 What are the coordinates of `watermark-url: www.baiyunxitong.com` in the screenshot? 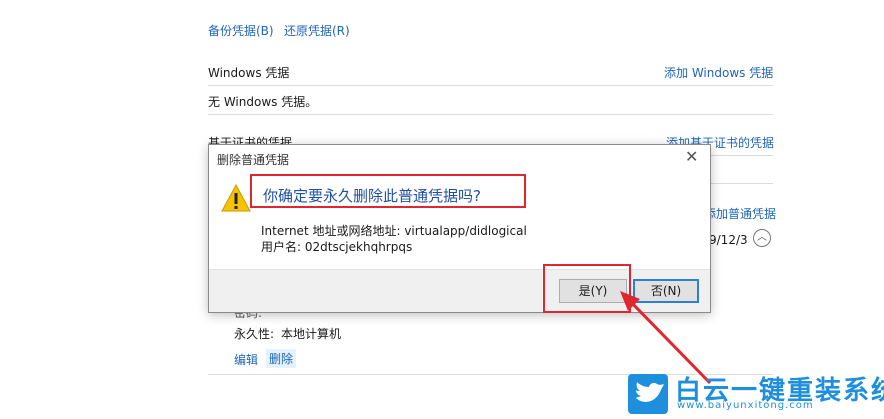 It's located at (745, 405).